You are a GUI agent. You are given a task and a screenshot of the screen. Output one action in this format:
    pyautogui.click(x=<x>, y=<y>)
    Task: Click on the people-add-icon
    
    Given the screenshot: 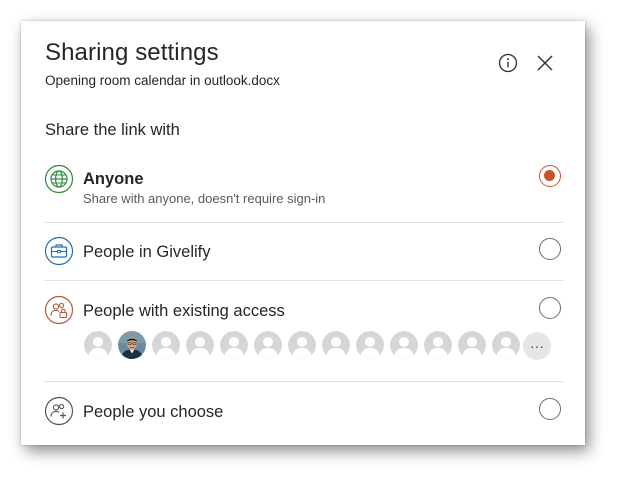 What is the action you would take?
    pyautogui.click(x=59, y=411)
    